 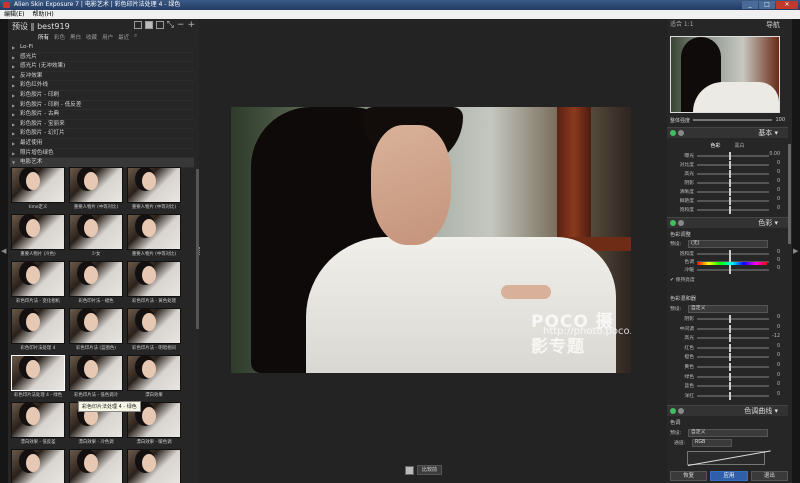 I want to click on exit-button: 退出, so click(x=769, y=476).